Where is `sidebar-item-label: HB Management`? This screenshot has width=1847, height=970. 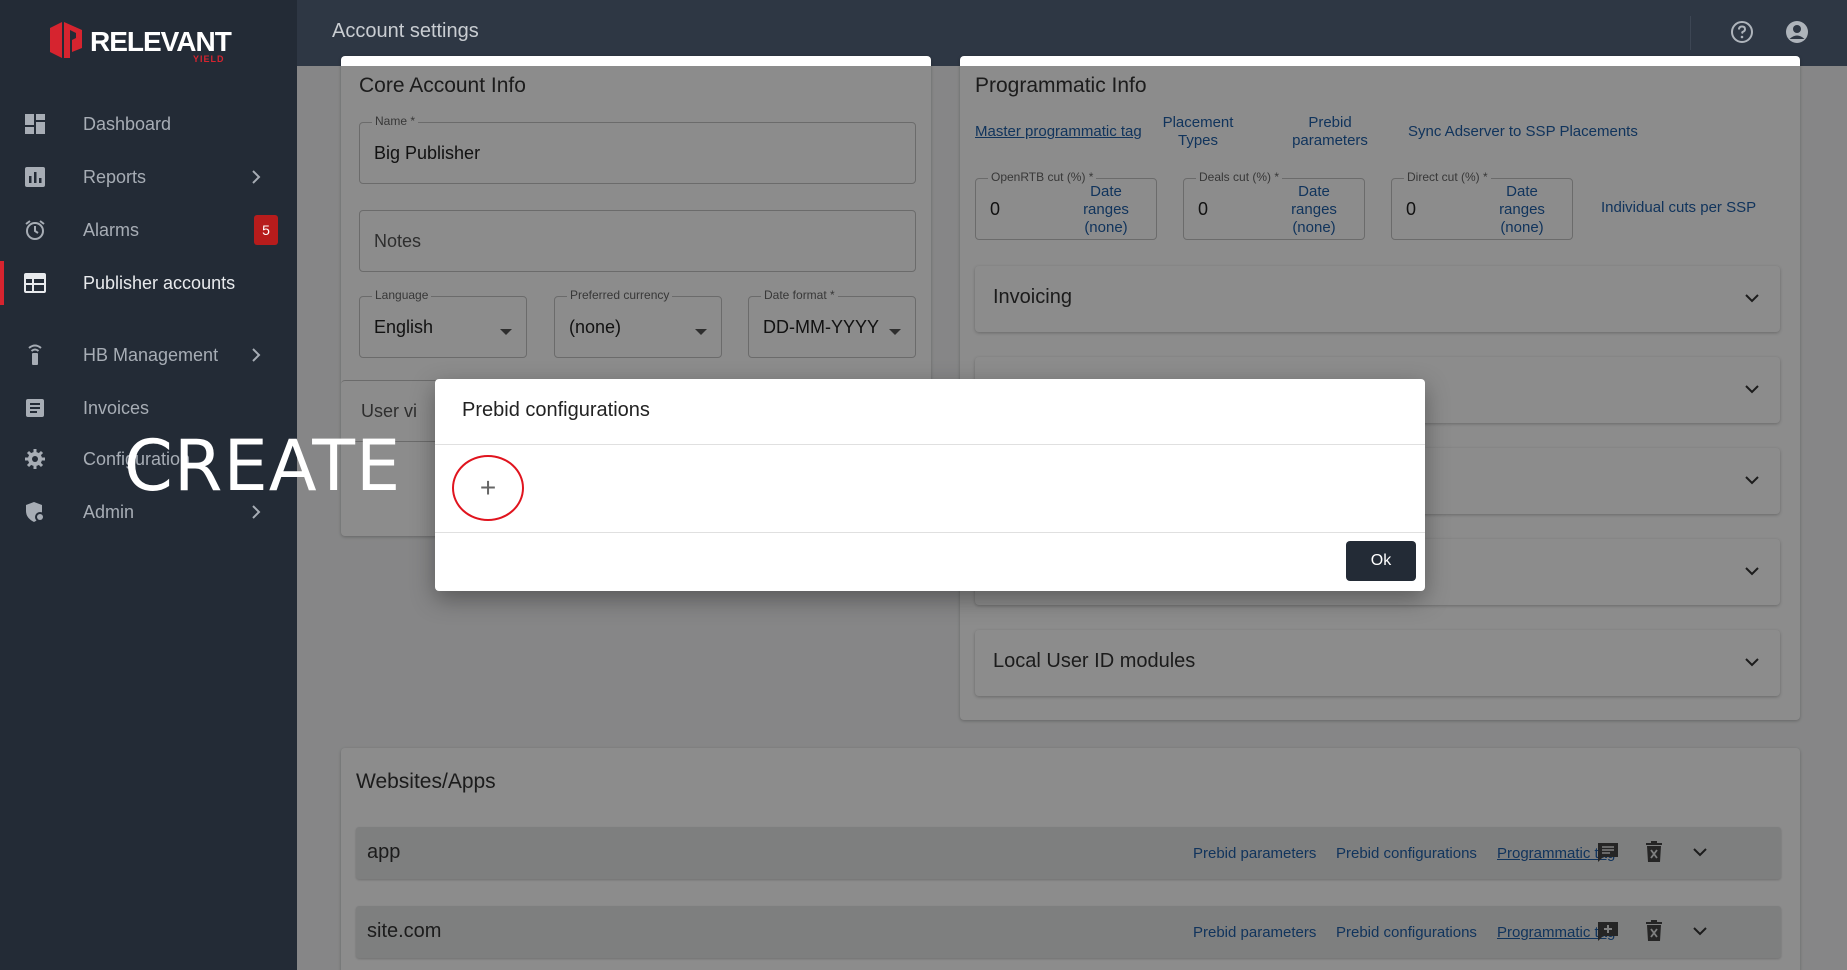 sidebar-item-label: HB Management is located at coordinates (151, 354).